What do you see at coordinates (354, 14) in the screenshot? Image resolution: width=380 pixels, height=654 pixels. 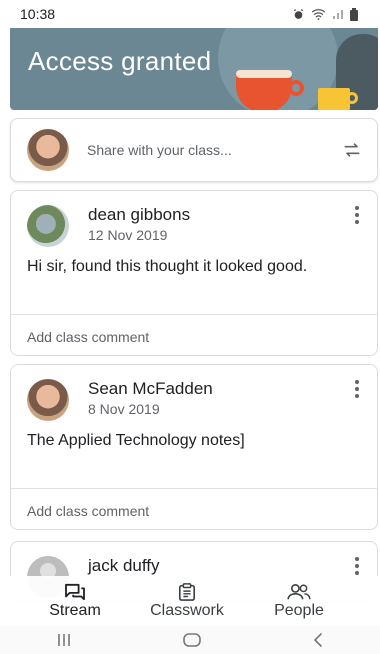 I see `battery-icon` at bounding box center [354, 14].